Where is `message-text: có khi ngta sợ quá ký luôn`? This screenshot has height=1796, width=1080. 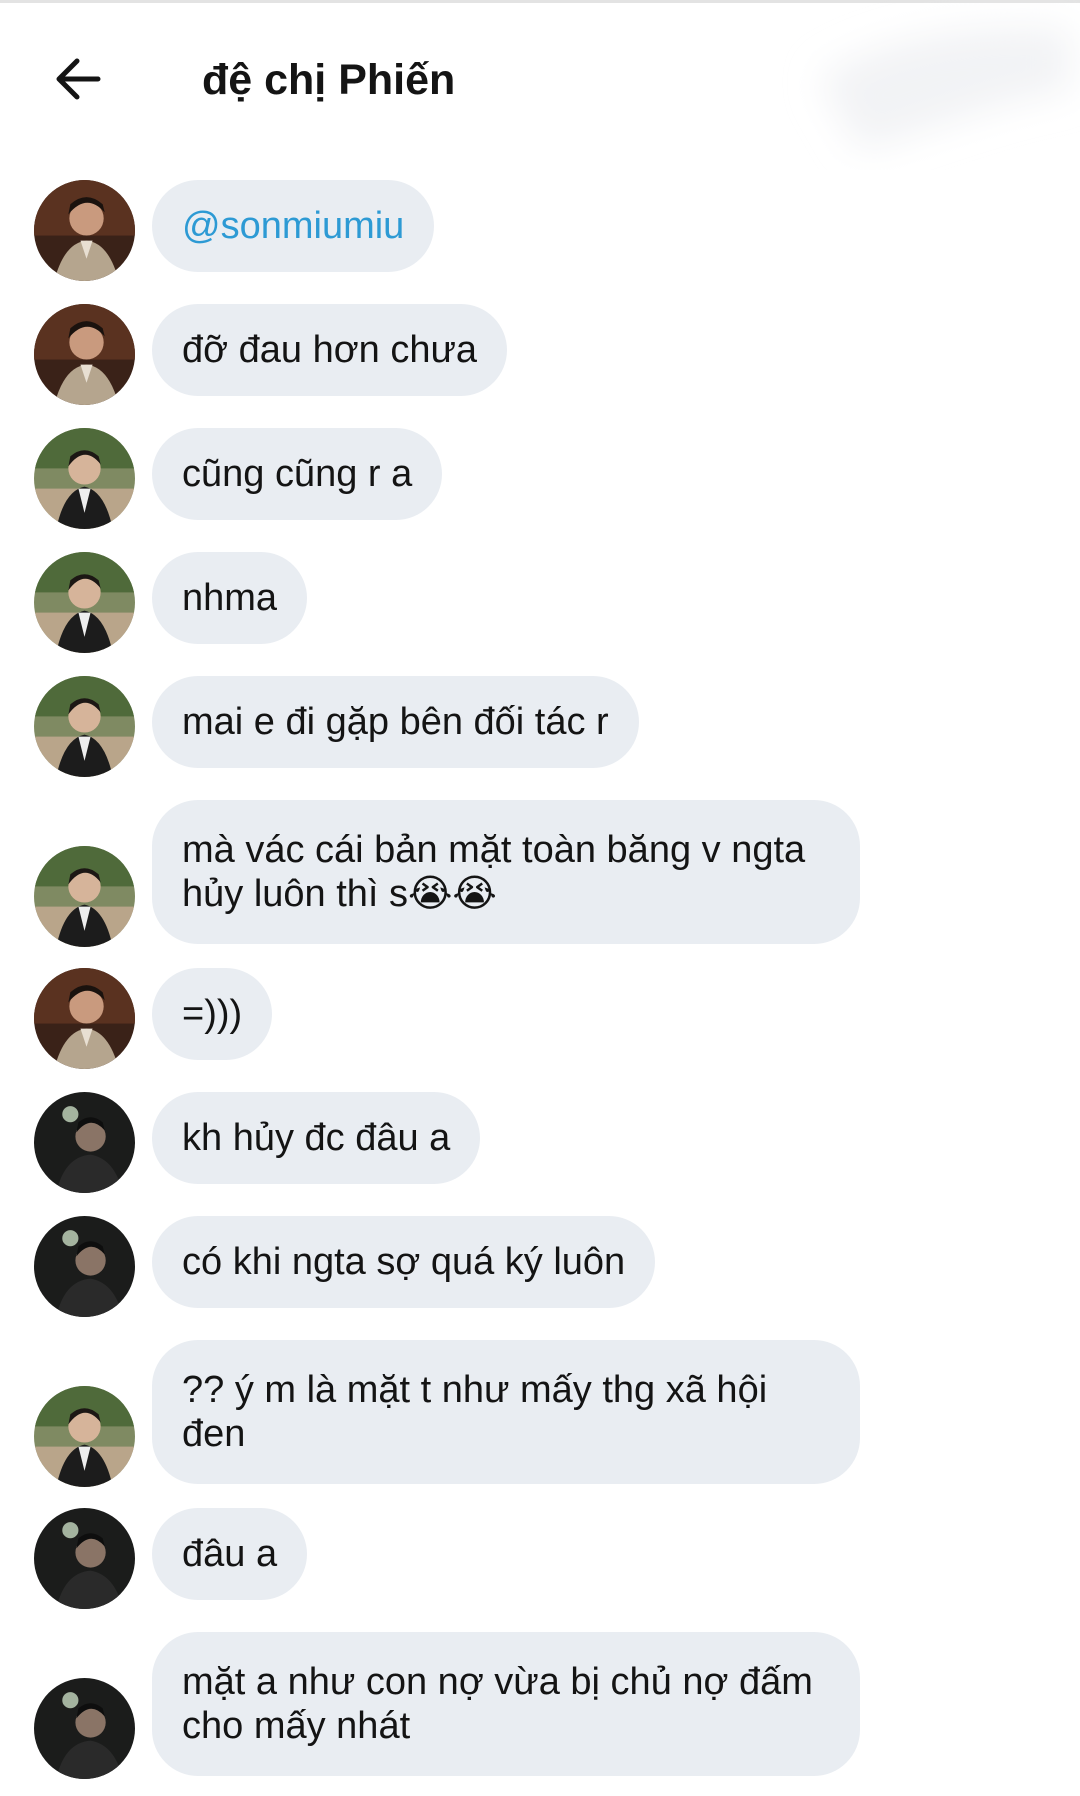
message-text: có khi ngta sợ quá ký luôn is located at coordinates (404, 1262).